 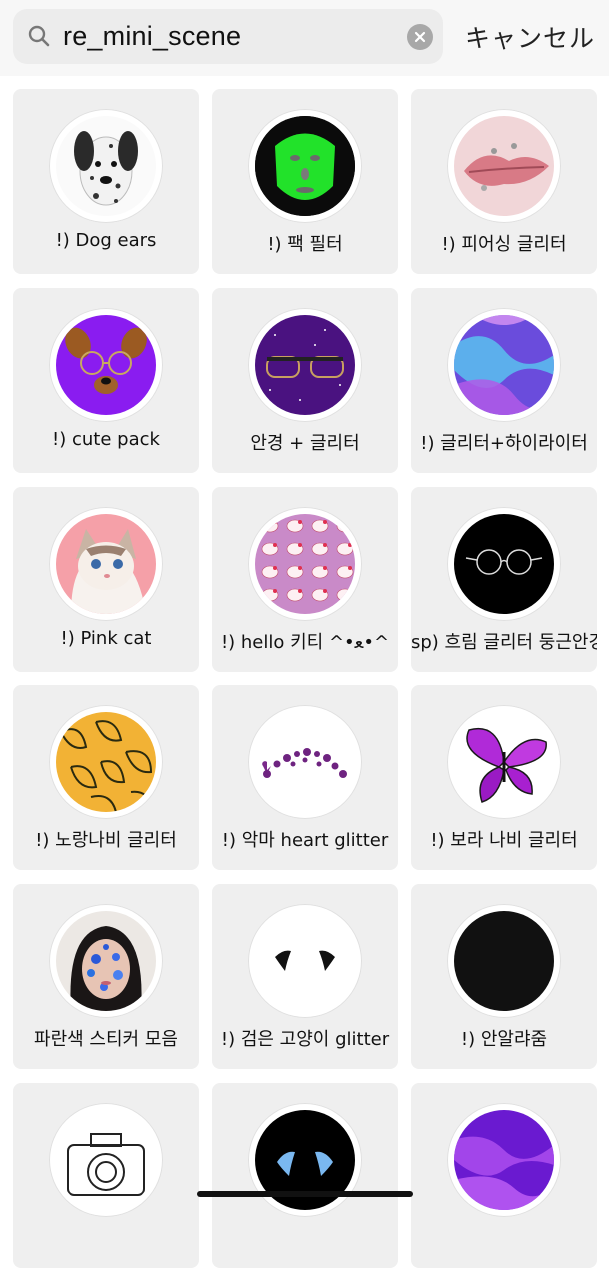 I want to click on purple-butterfly-icon, so click(x=504, y=762).